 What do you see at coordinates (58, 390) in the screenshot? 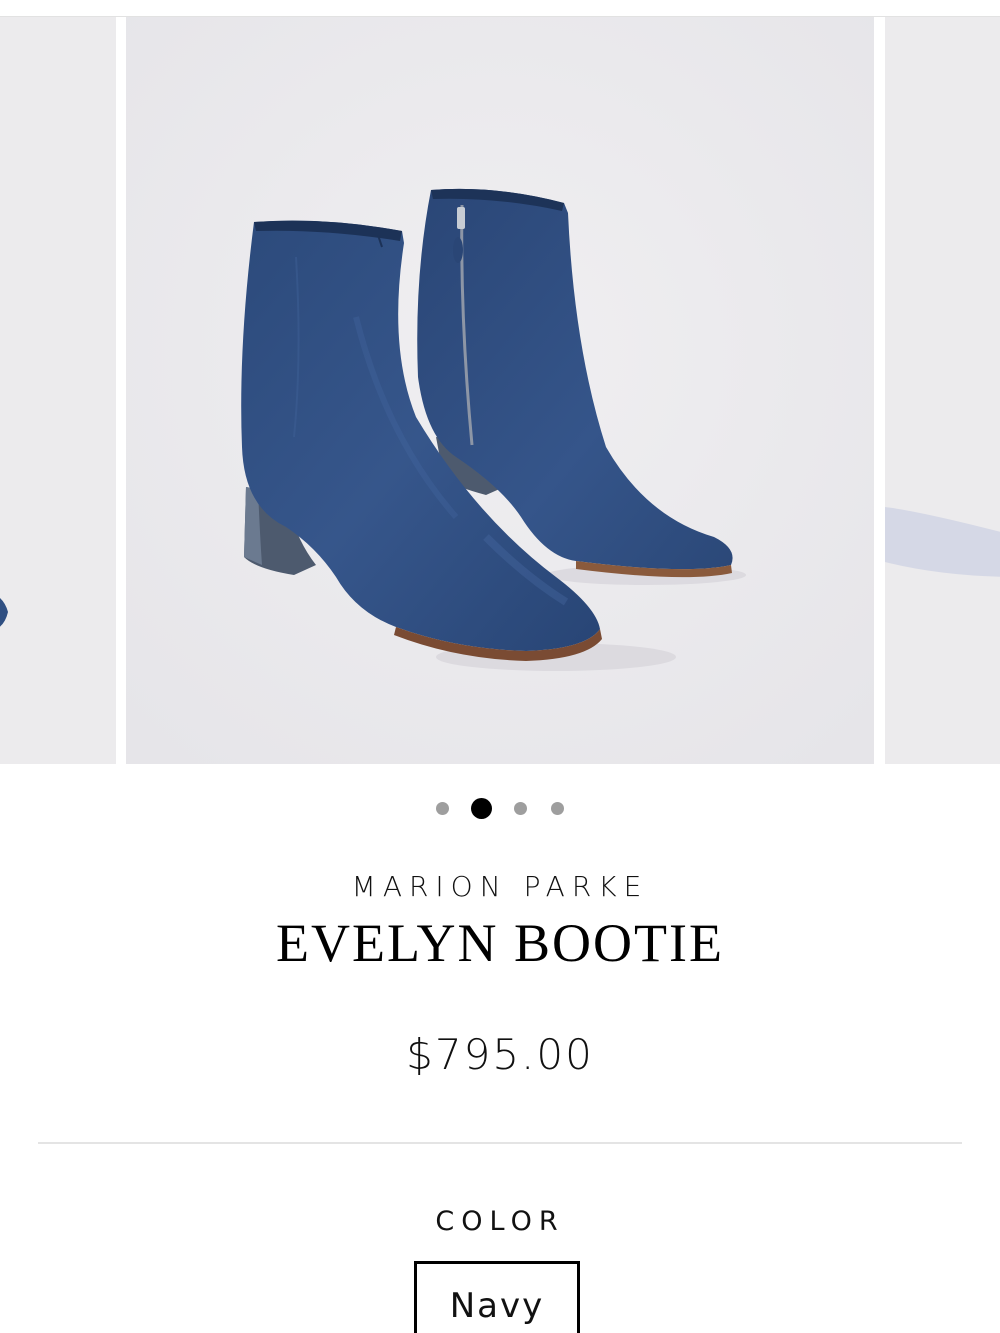
I see `carousel-slide-previous` at bounding box center [58, 390].